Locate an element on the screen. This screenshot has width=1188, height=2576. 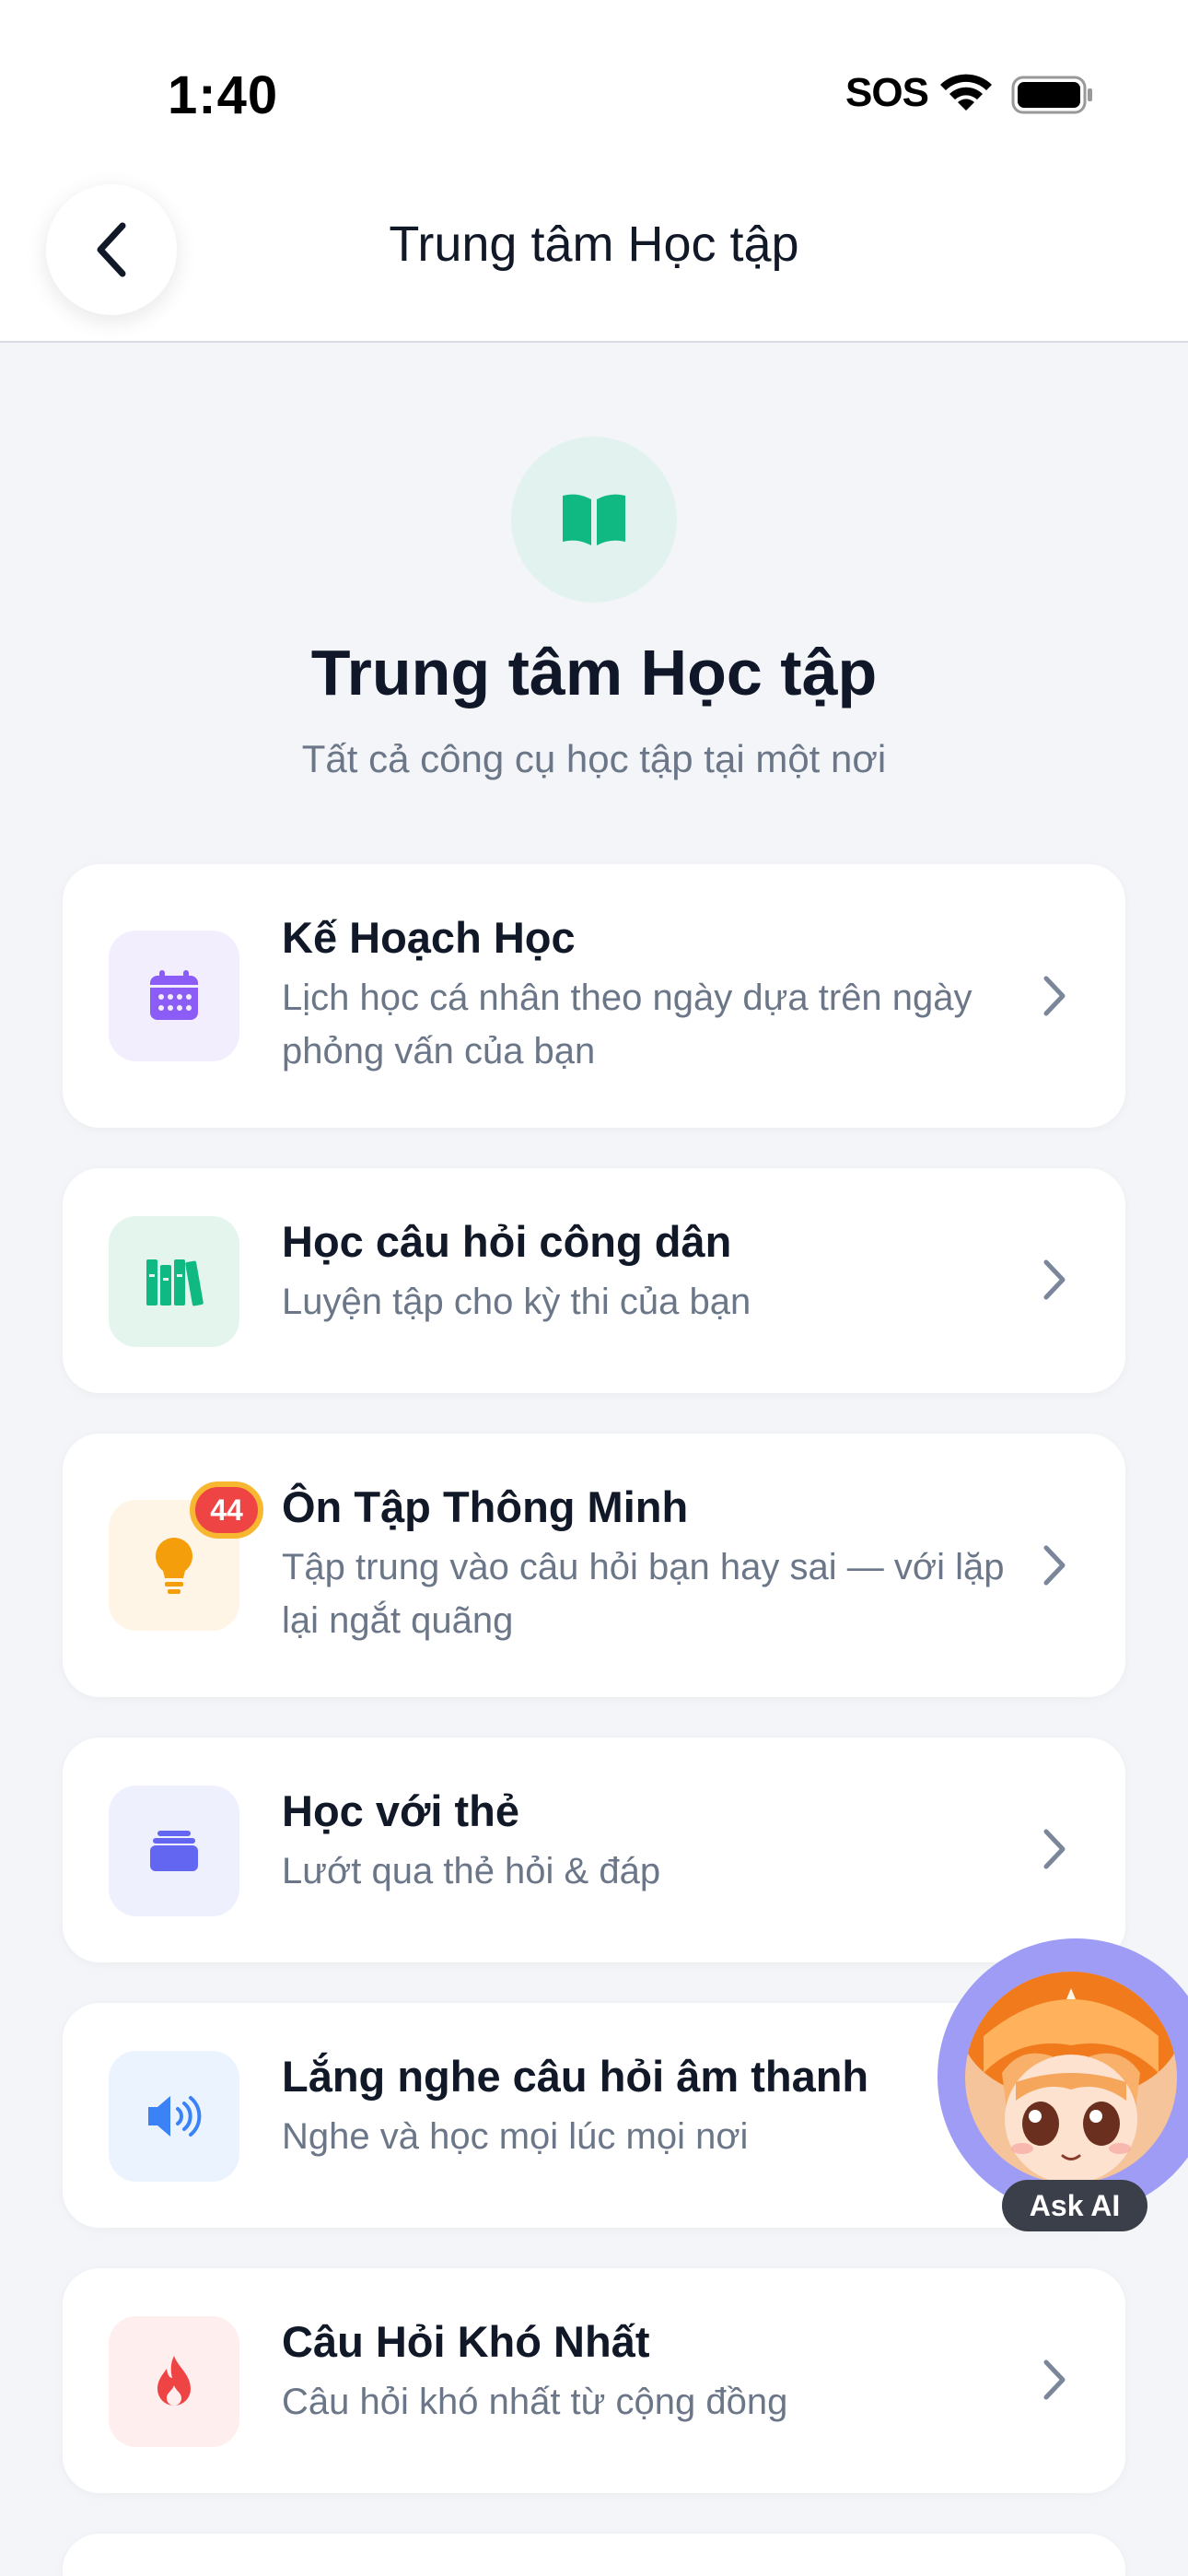
card-description: Câu hỏi khó nhất từ cộng đồng is located at coordinates (535, 2402).